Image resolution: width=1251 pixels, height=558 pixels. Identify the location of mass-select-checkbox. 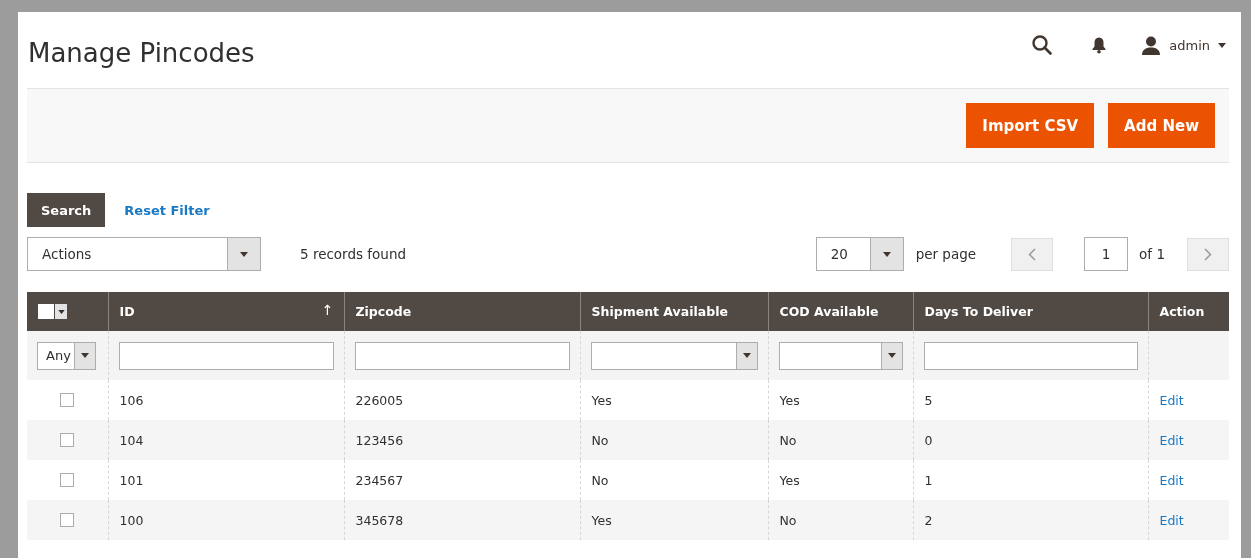
(52, 311).